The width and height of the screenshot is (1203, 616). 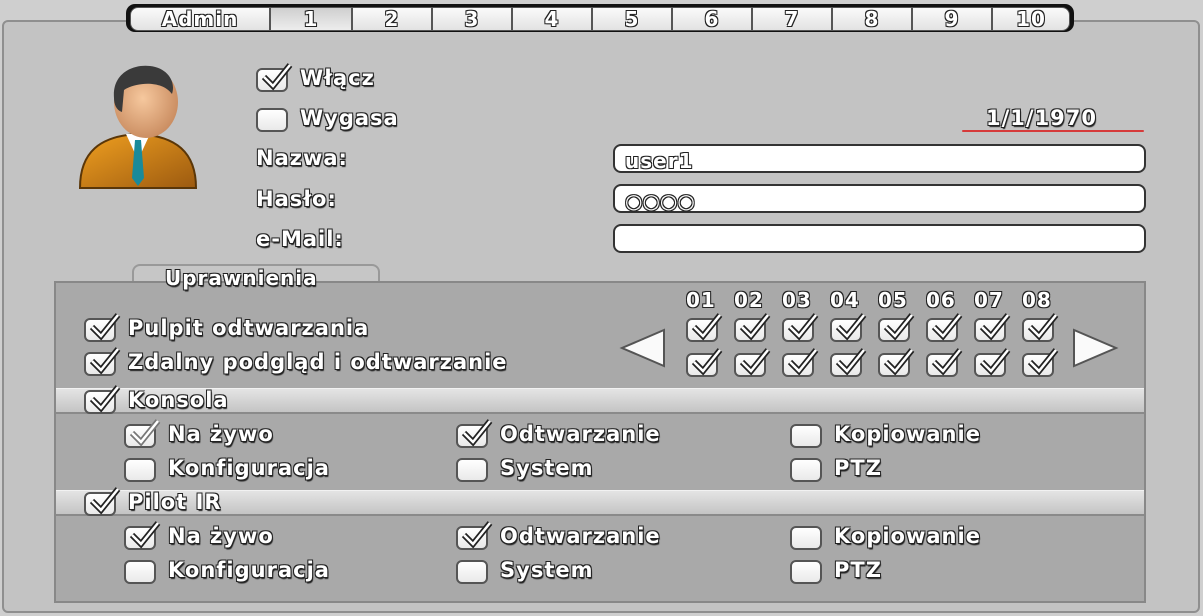 I want to click on console-ptz-checkbox, so click(x=806, y=470).